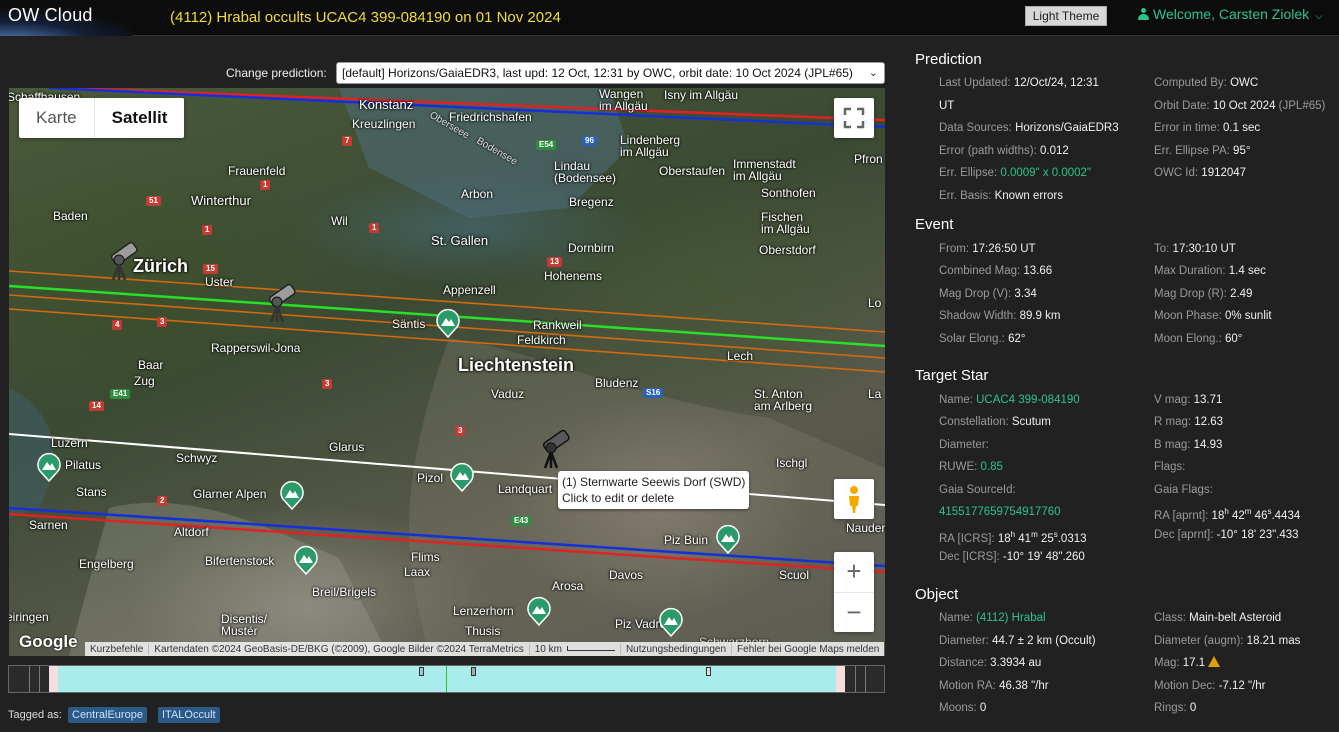 The height and width of the screenshot is (732, 1339). I want to click on user-menu: Welcome, Carsten Ziolek ⌵, so click(1230, 14).